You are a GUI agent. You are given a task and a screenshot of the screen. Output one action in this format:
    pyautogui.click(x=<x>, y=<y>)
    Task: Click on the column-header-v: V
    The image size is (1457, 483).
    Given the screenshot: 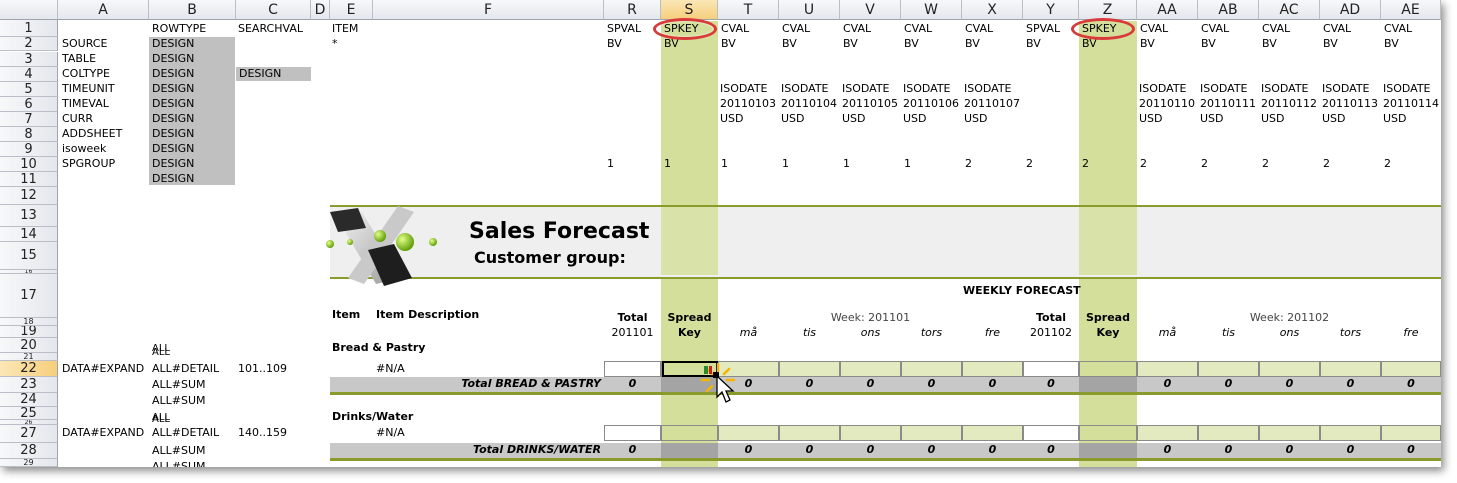 What is the action you would take?
    pyautogui.click(x=870, y=10)
    